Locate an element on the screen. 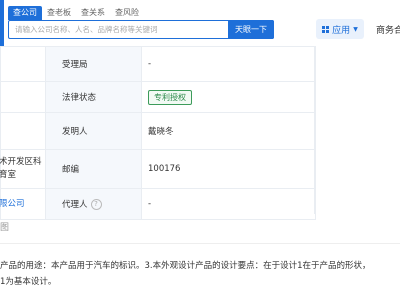 Image resolution: width=400 pixels, height=300 pixels. search-type-tabs: 查公司 查老板 查关系 查风险 is located at coordinates (76, 13).